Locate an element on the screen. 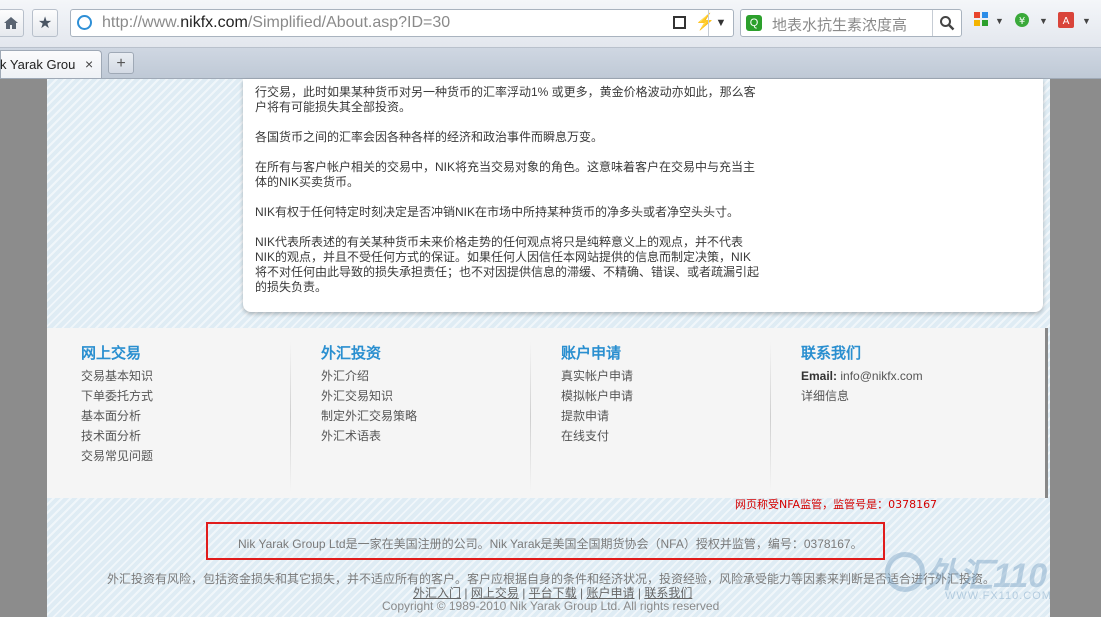 Image resolution: width=1101 pixels, height=617 pixels. translate-icon: A is located at coordinates (1066, 21).